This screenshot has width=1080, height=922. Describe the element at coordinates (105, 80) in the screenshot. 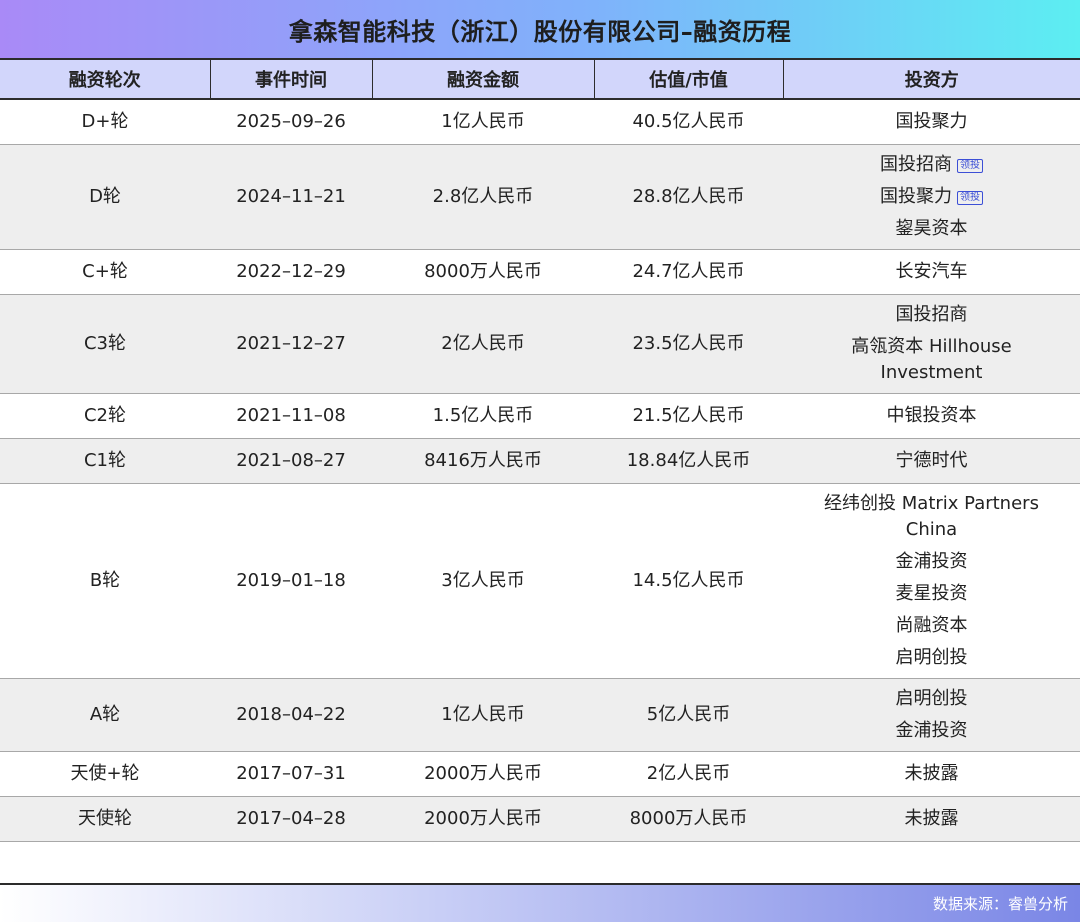

I see `col-header-round: 融资轮次` at that location.